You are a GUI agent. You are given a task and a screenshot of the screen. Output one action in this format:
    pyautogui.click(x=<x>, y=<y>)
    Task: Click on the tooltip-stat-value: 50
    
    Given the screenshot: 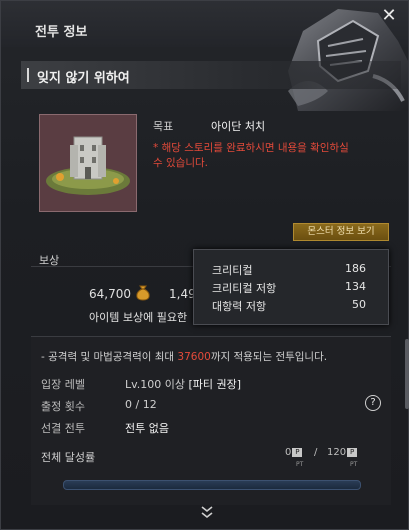 What is the action you would take?
    pyautogui.click(x=359, y=304)
    